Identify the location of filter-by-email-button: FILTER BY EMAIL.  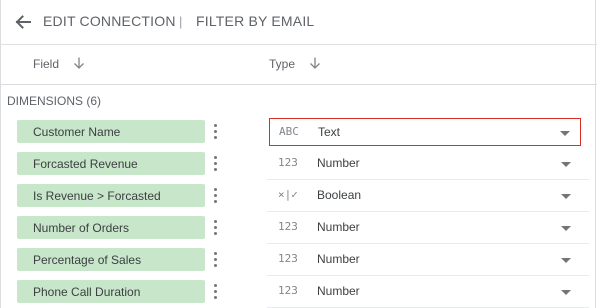
(255, 21).